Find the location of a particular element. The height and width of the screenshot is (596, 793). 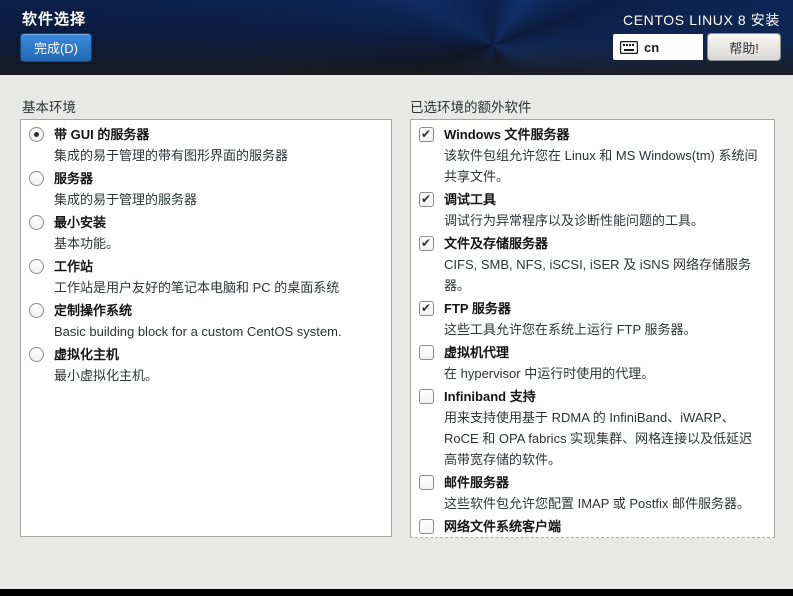

option-description: 在 hypervisor 中运行时使用的代理。 is located at coordinates (549, 373).